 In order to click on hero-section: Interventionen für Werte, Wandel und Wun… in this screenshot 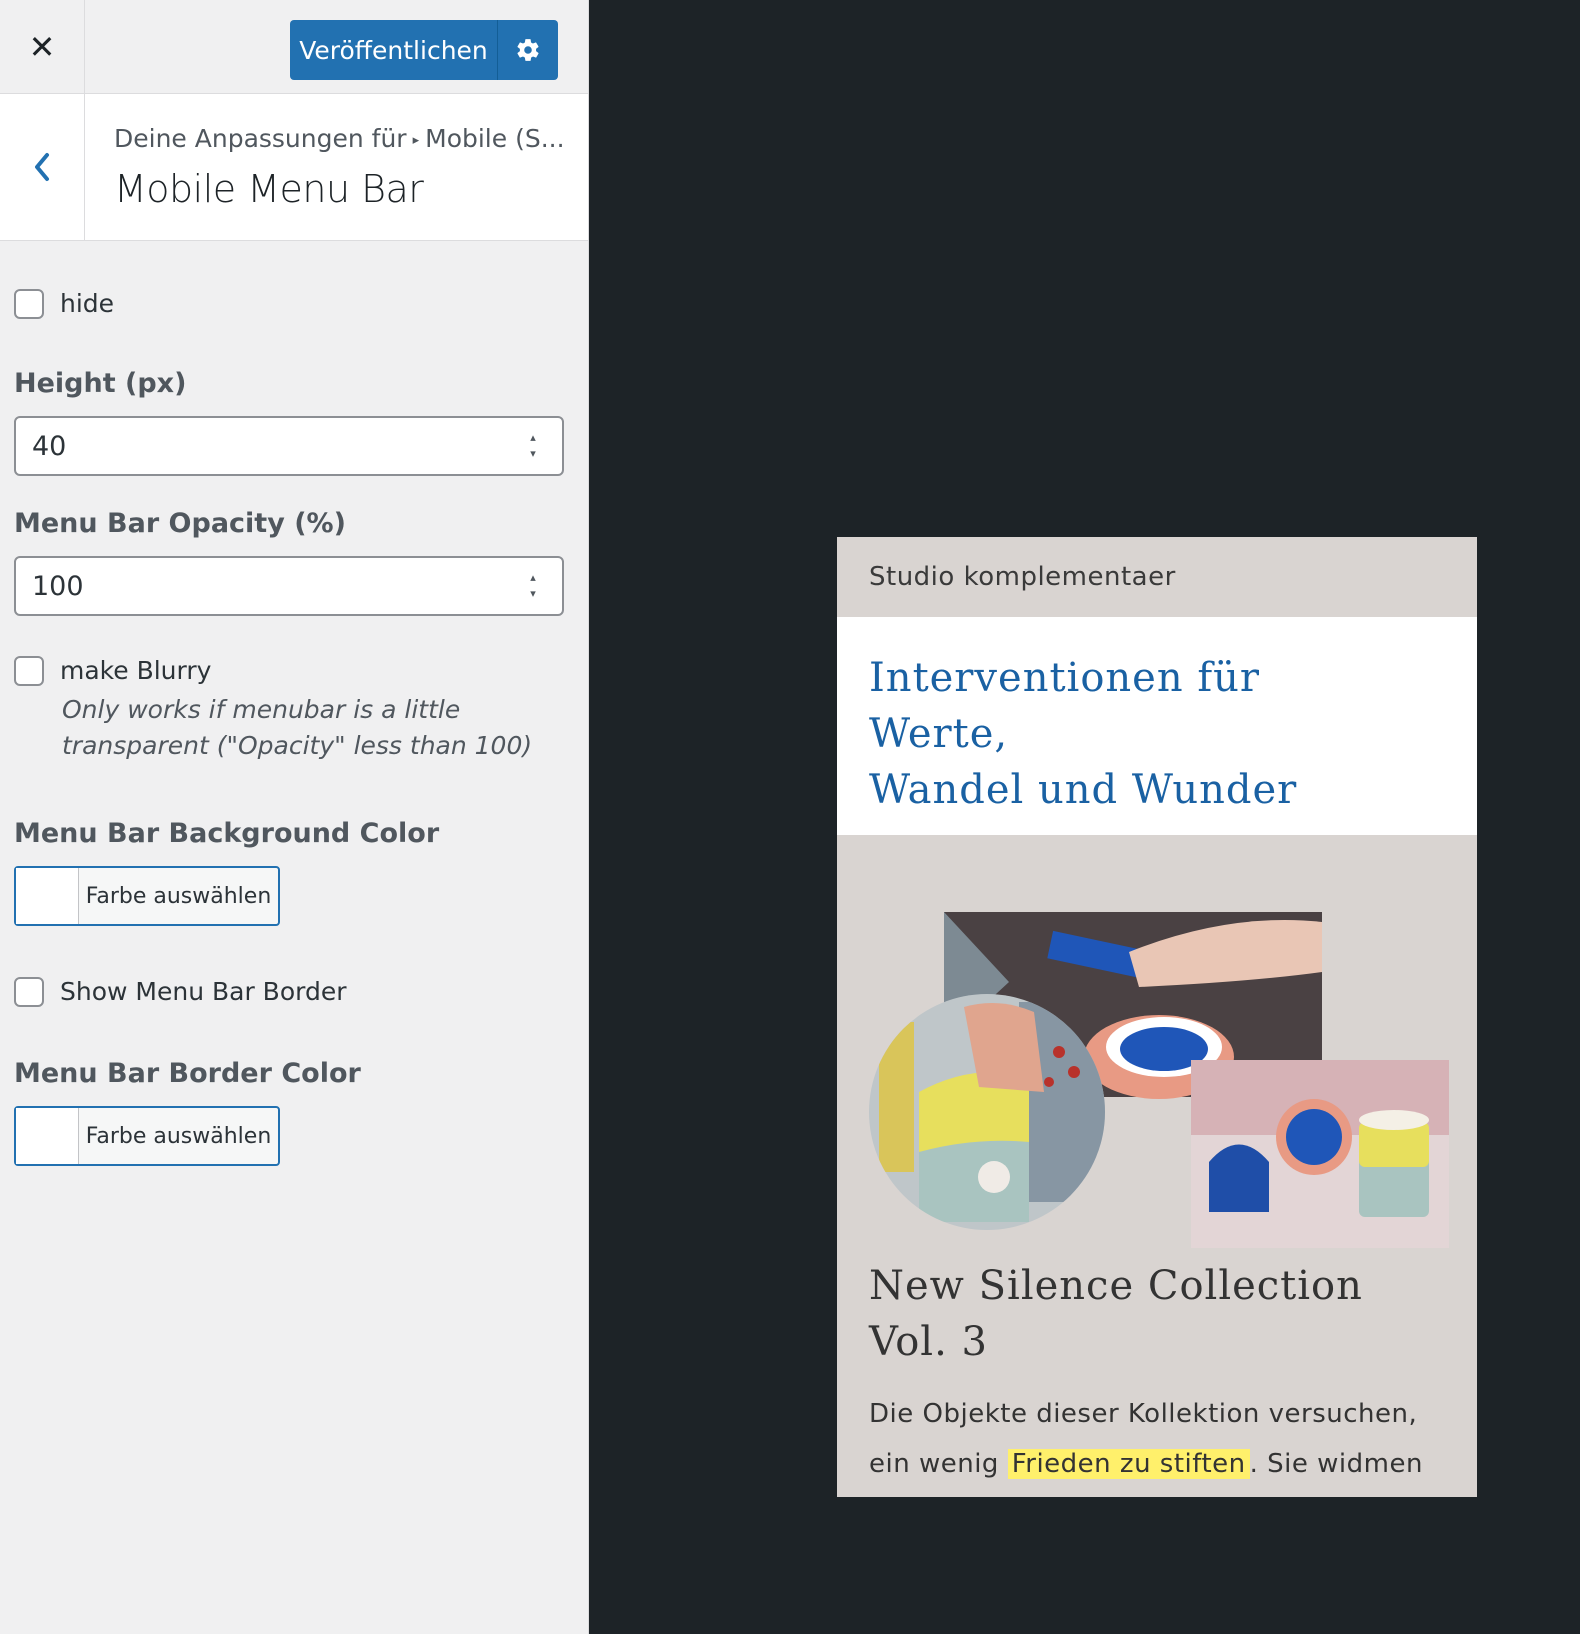, I will do `click(1157, 726)`.